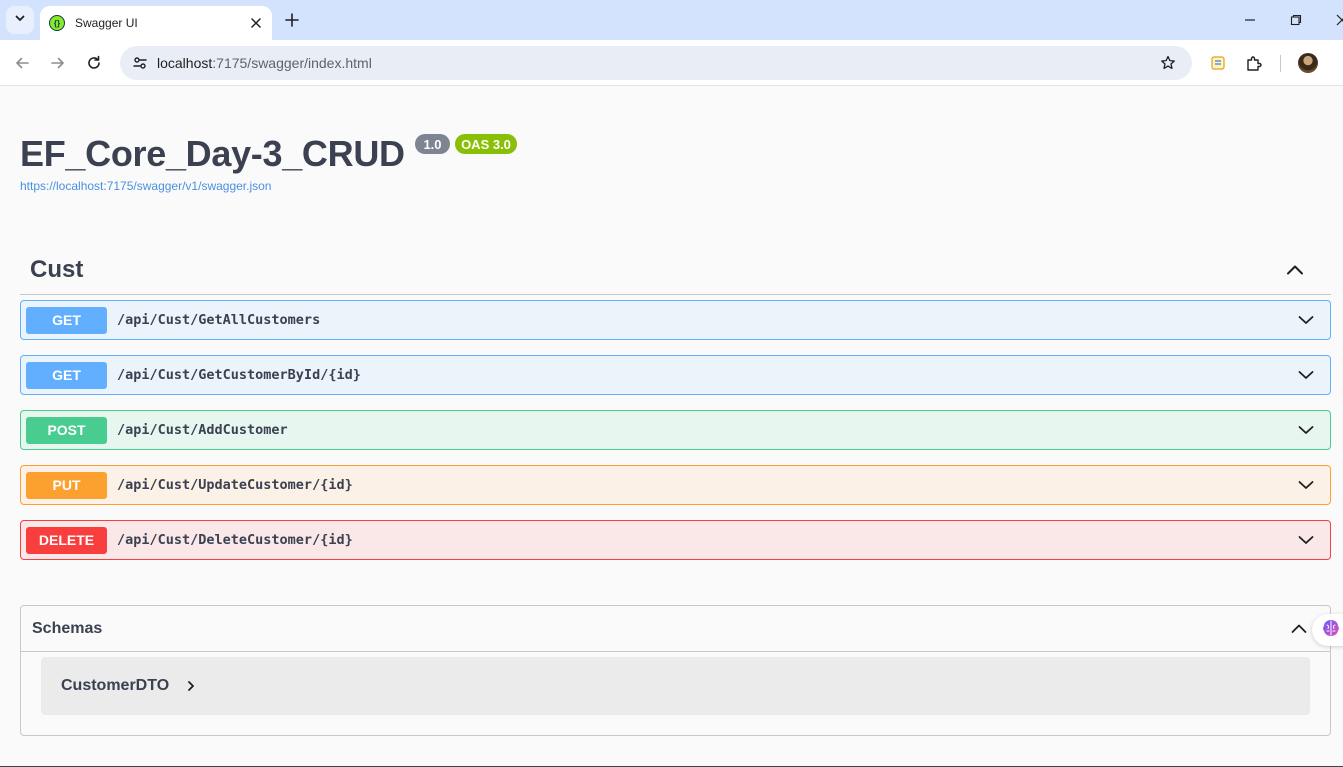 The width and height of the screenshot is (1343, 767). What do you see at coordinates (57, 269) in the screenshot?
I see `tag-title: Cust` at bounding box center [57, 269].